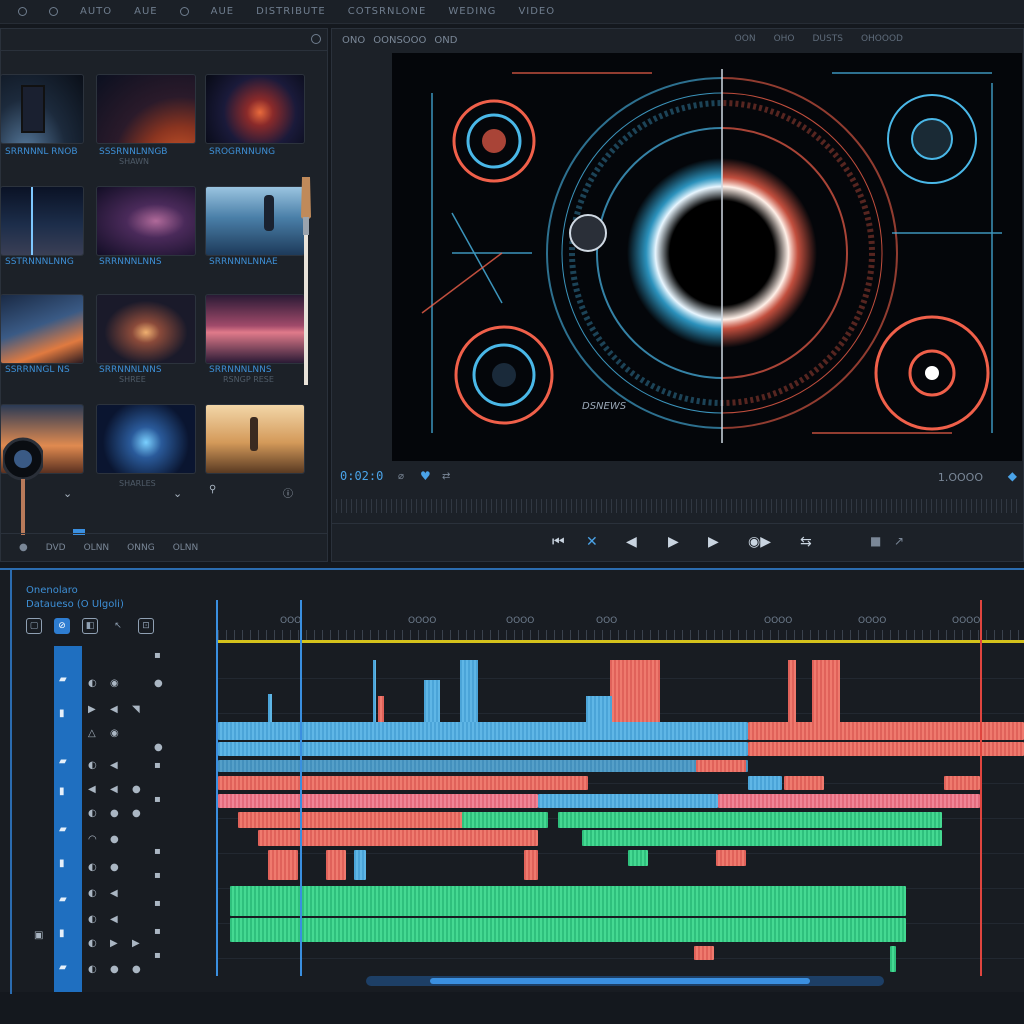  I want to click on media-thumbnail-horizon-light, so click(42, 221).